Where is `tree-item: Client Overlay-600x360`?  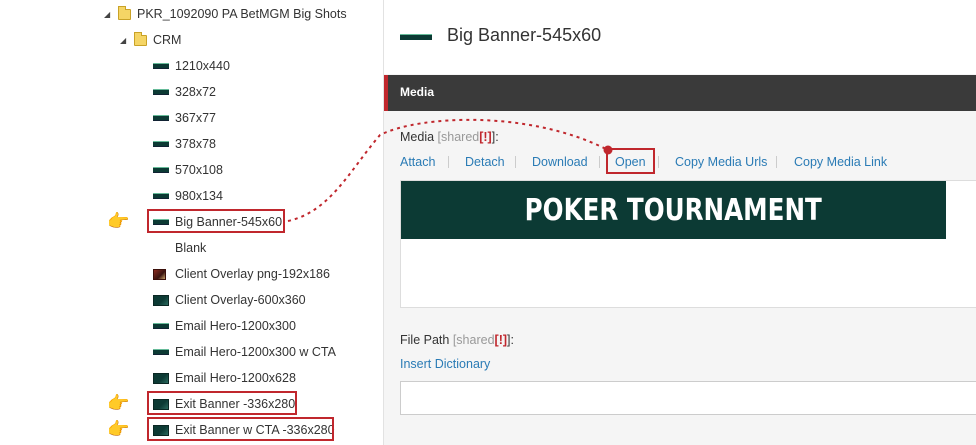 tree-item: Client Overlay-600x360 is located at coordinates (229, 300).